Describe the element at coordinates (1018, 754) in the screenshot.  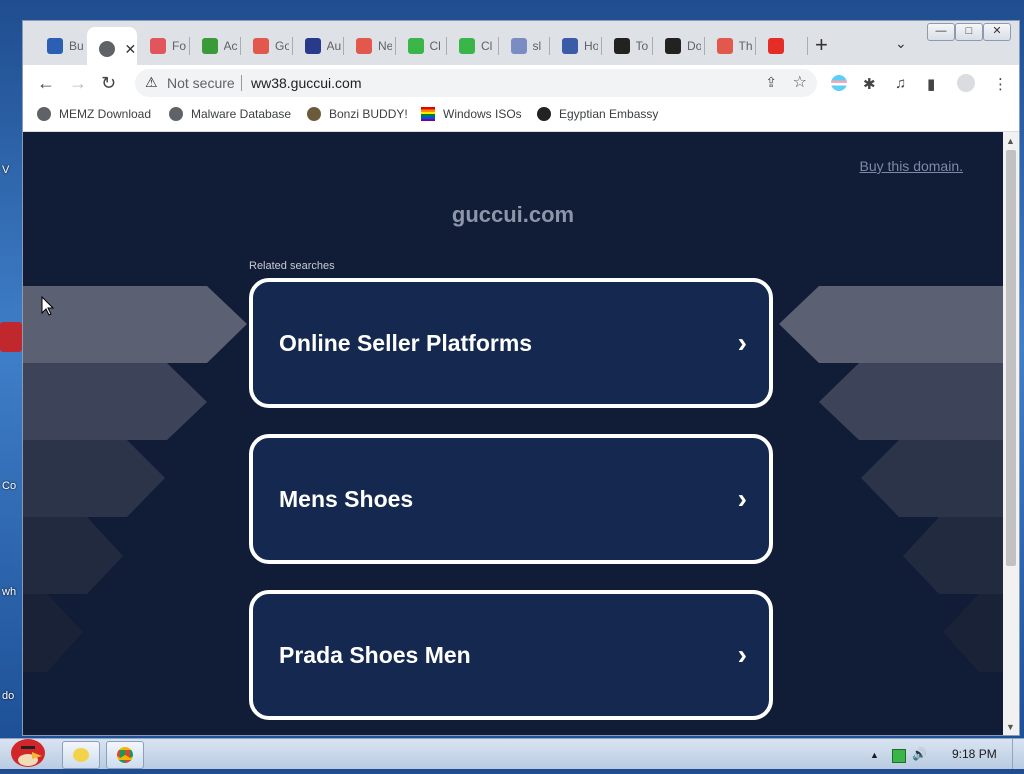
I see `show-desktop-button` at that location.